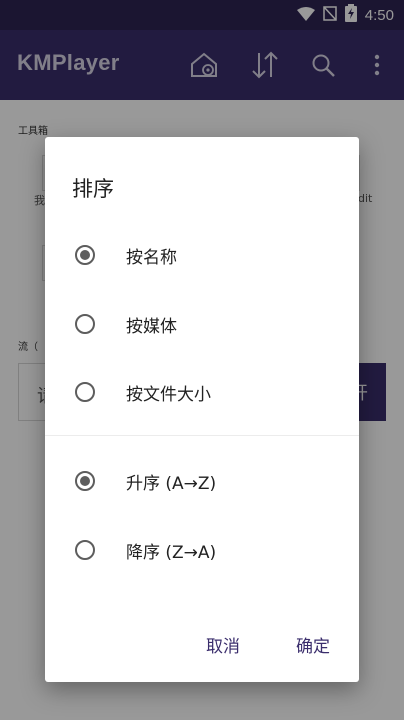  I want to click on order-descending-option: 降序 (Z→A), so click(202, 550).